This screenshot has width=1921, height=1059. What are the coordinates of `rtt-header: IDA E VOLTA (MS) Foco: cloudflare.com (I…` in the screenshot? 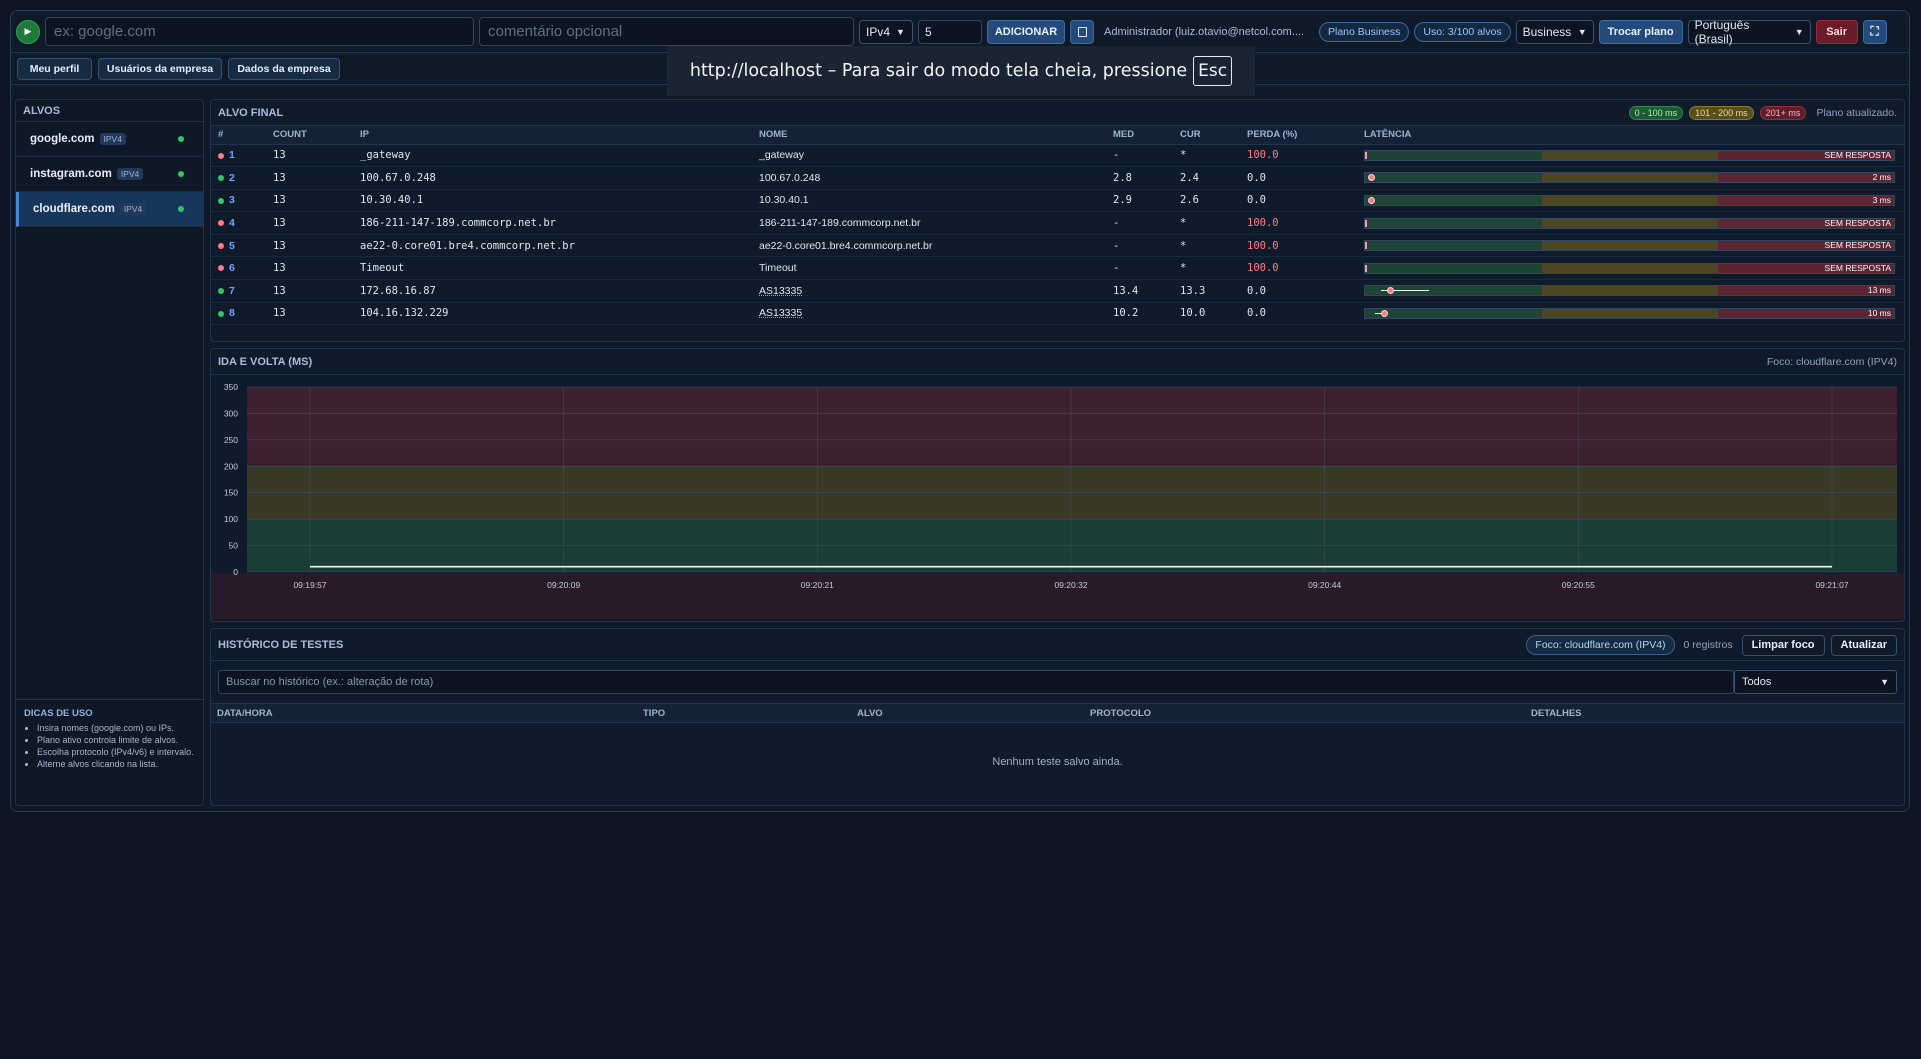 It's located at (1057, 362).